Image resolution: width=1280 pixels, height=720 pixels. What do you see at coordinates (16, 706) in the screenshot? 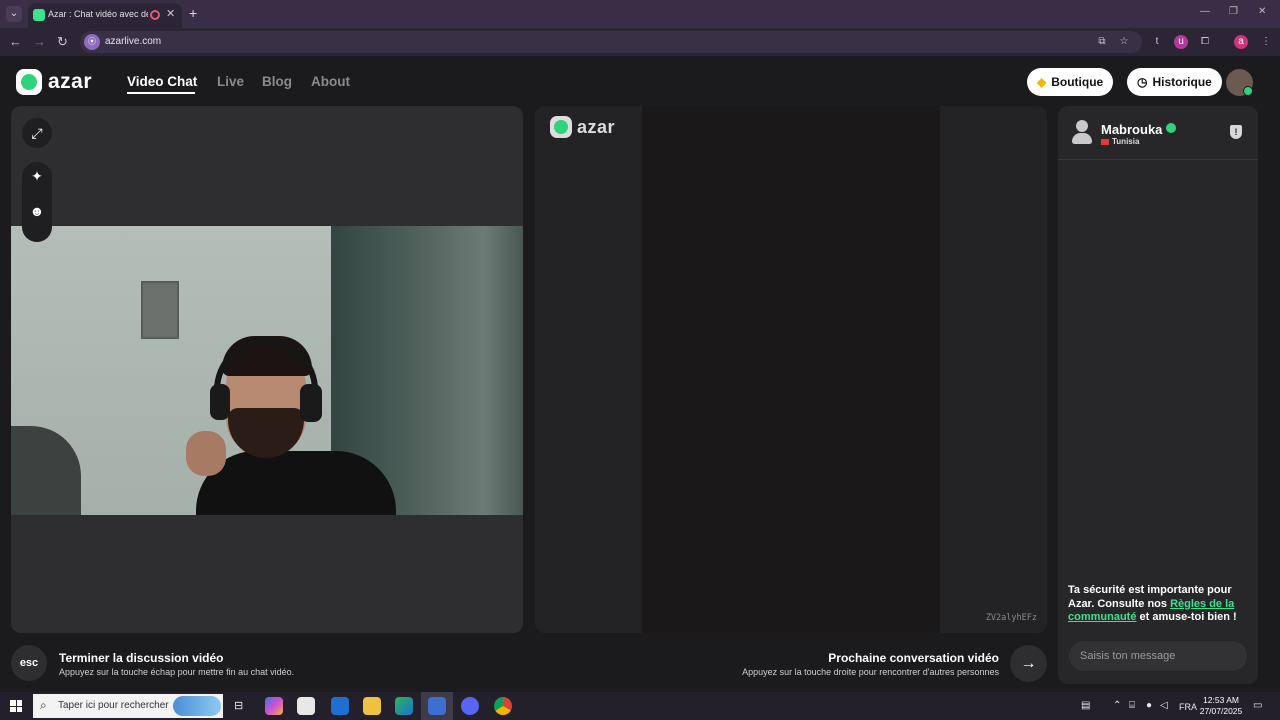
I see `windows-start-icon` at bounding box center [16, 706].